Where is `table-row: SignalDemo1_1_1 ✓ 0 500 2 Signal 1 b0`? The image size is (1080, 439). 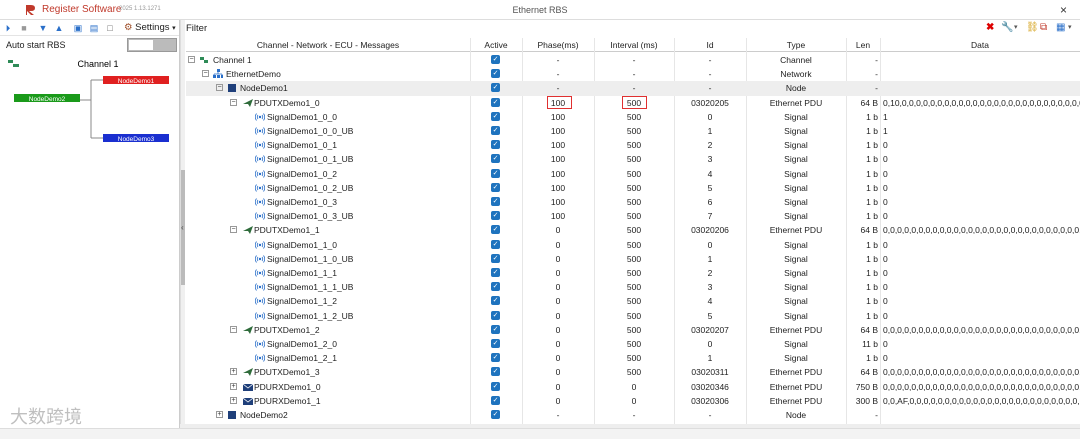 table-row: SignalDemo1_1_1 ✓ 0 500 2 Signal 1 b0 is located at coordinates (633, 273).